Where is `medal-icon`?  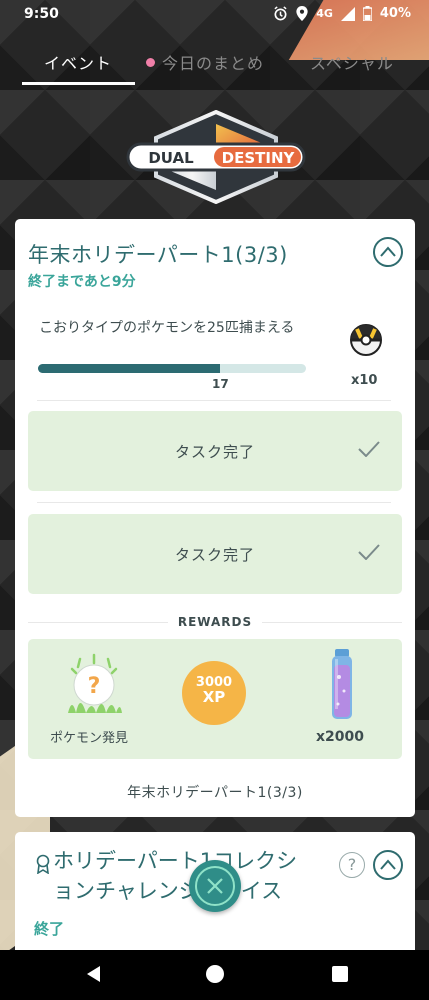 medal-icon is located at coordinates (43, 864).